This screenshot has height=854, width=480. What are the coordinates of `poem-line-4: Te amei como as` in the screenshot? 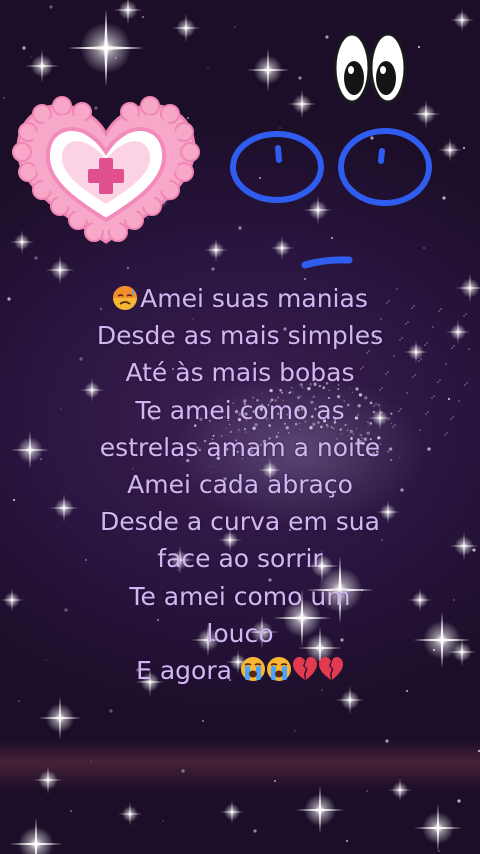 It's located at (240, 410).